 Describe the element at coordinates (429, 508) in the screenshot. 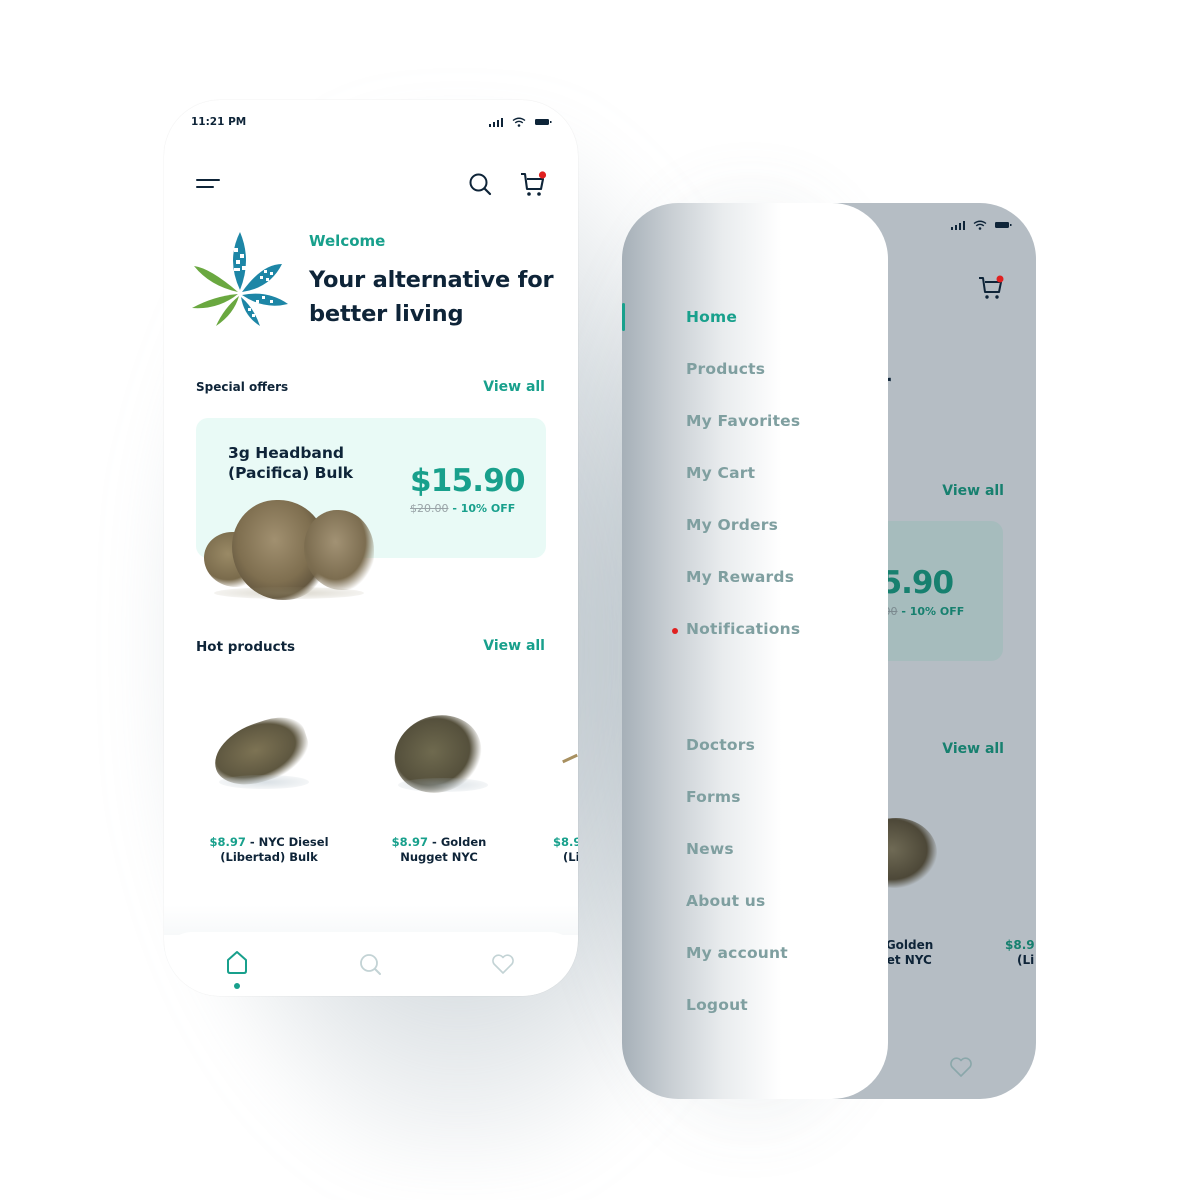

I see `old-price: $20.00` at that location.